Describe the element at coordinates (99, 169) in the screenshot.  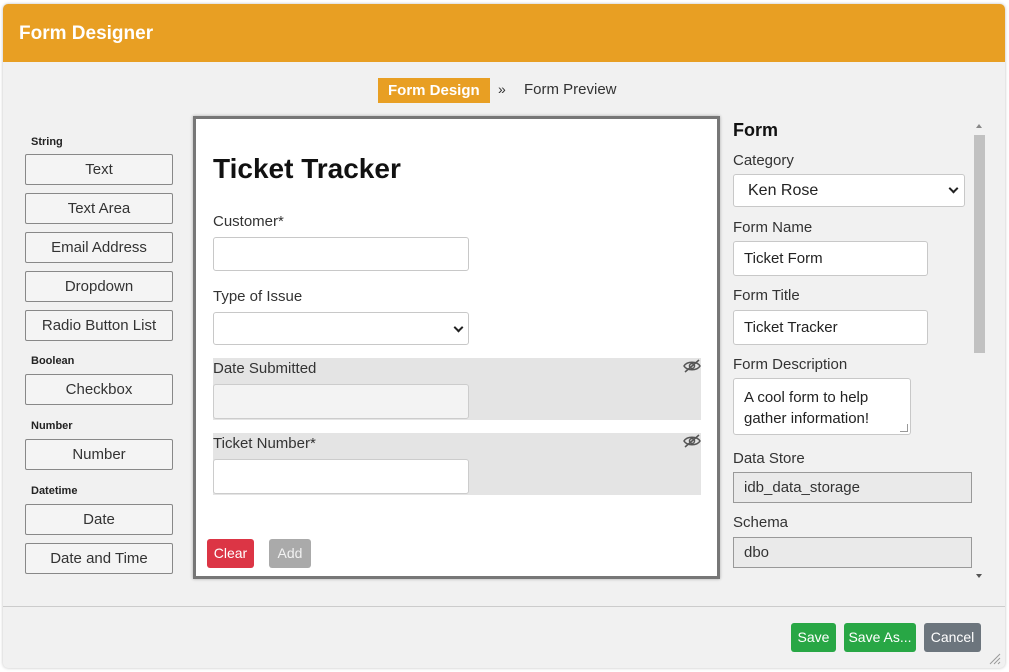
I see `palette-text-button: Text` at that location.